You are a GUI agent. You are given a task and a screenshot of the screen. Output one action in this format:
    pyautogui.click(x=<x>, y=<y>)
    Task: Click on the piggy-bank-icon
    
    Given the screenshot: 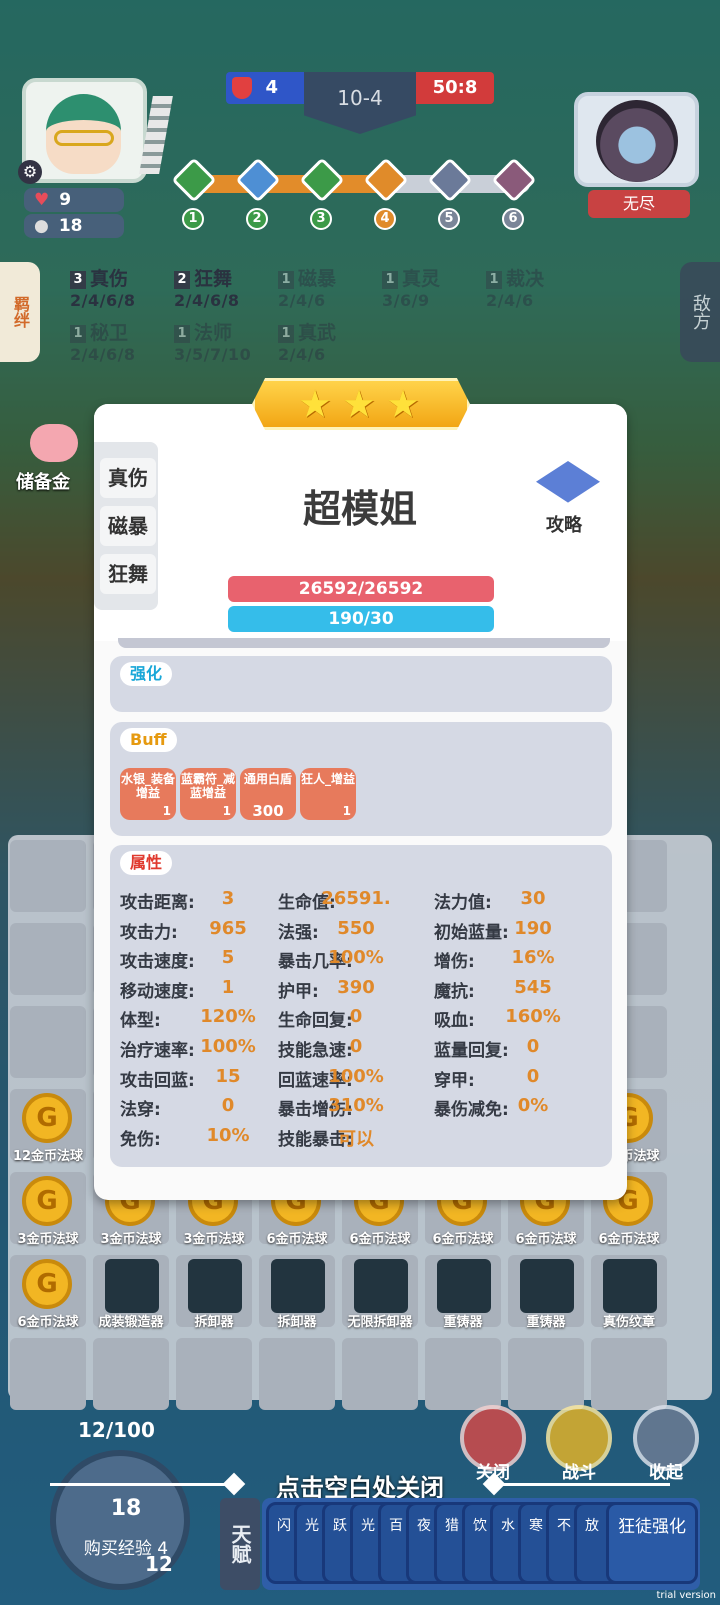 What is the action you would take?
    pyautogui.click(x=54, y=443)
    